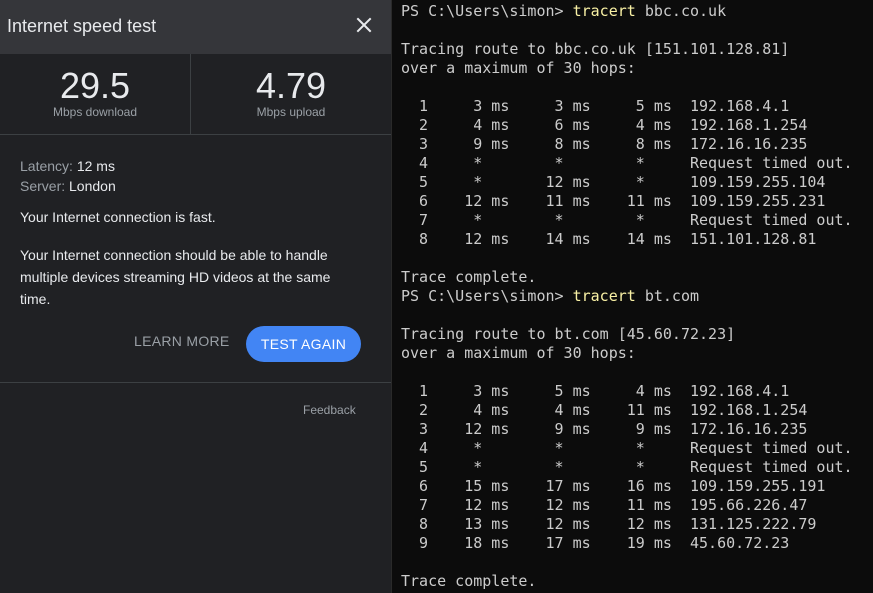  I want to click on terminal-line: 9 18 ms 17 ms 19 ms 45.60.72.23, so click(595, 543).